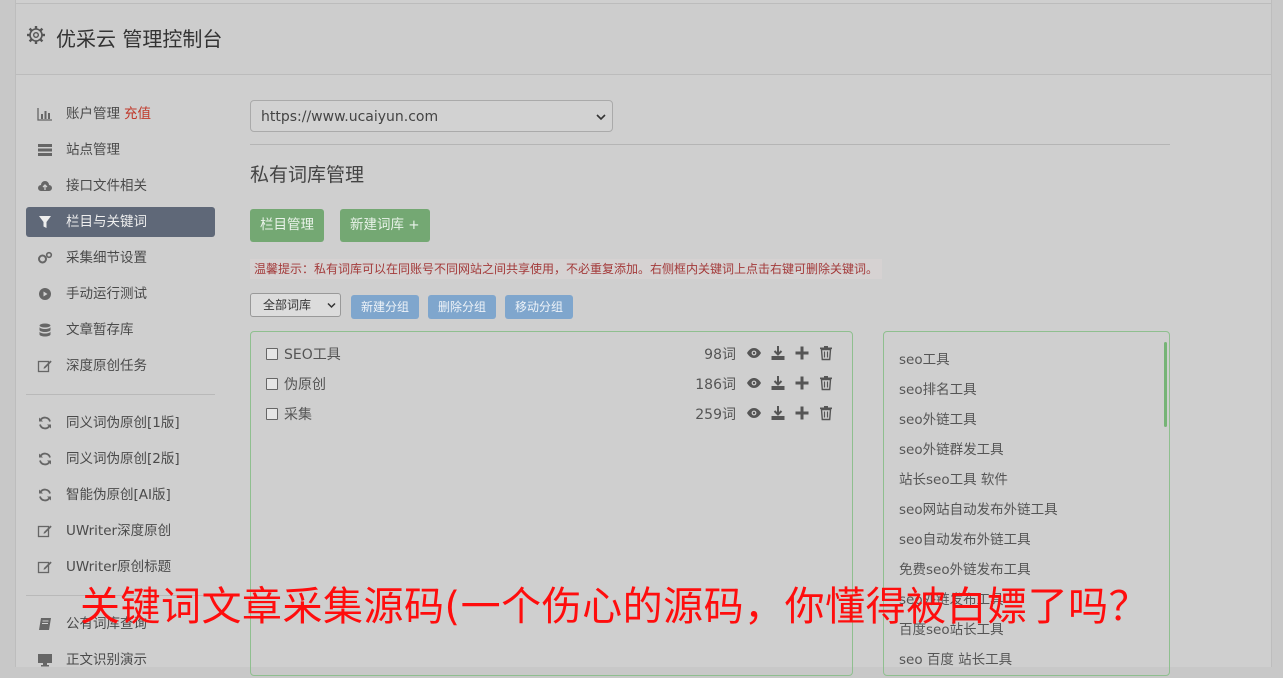 The height and width of the screenshot is (678, 1283). Describe the element at coordinates (715, 415) in the screenshot. I see `library-word-count: 259词` at that location.